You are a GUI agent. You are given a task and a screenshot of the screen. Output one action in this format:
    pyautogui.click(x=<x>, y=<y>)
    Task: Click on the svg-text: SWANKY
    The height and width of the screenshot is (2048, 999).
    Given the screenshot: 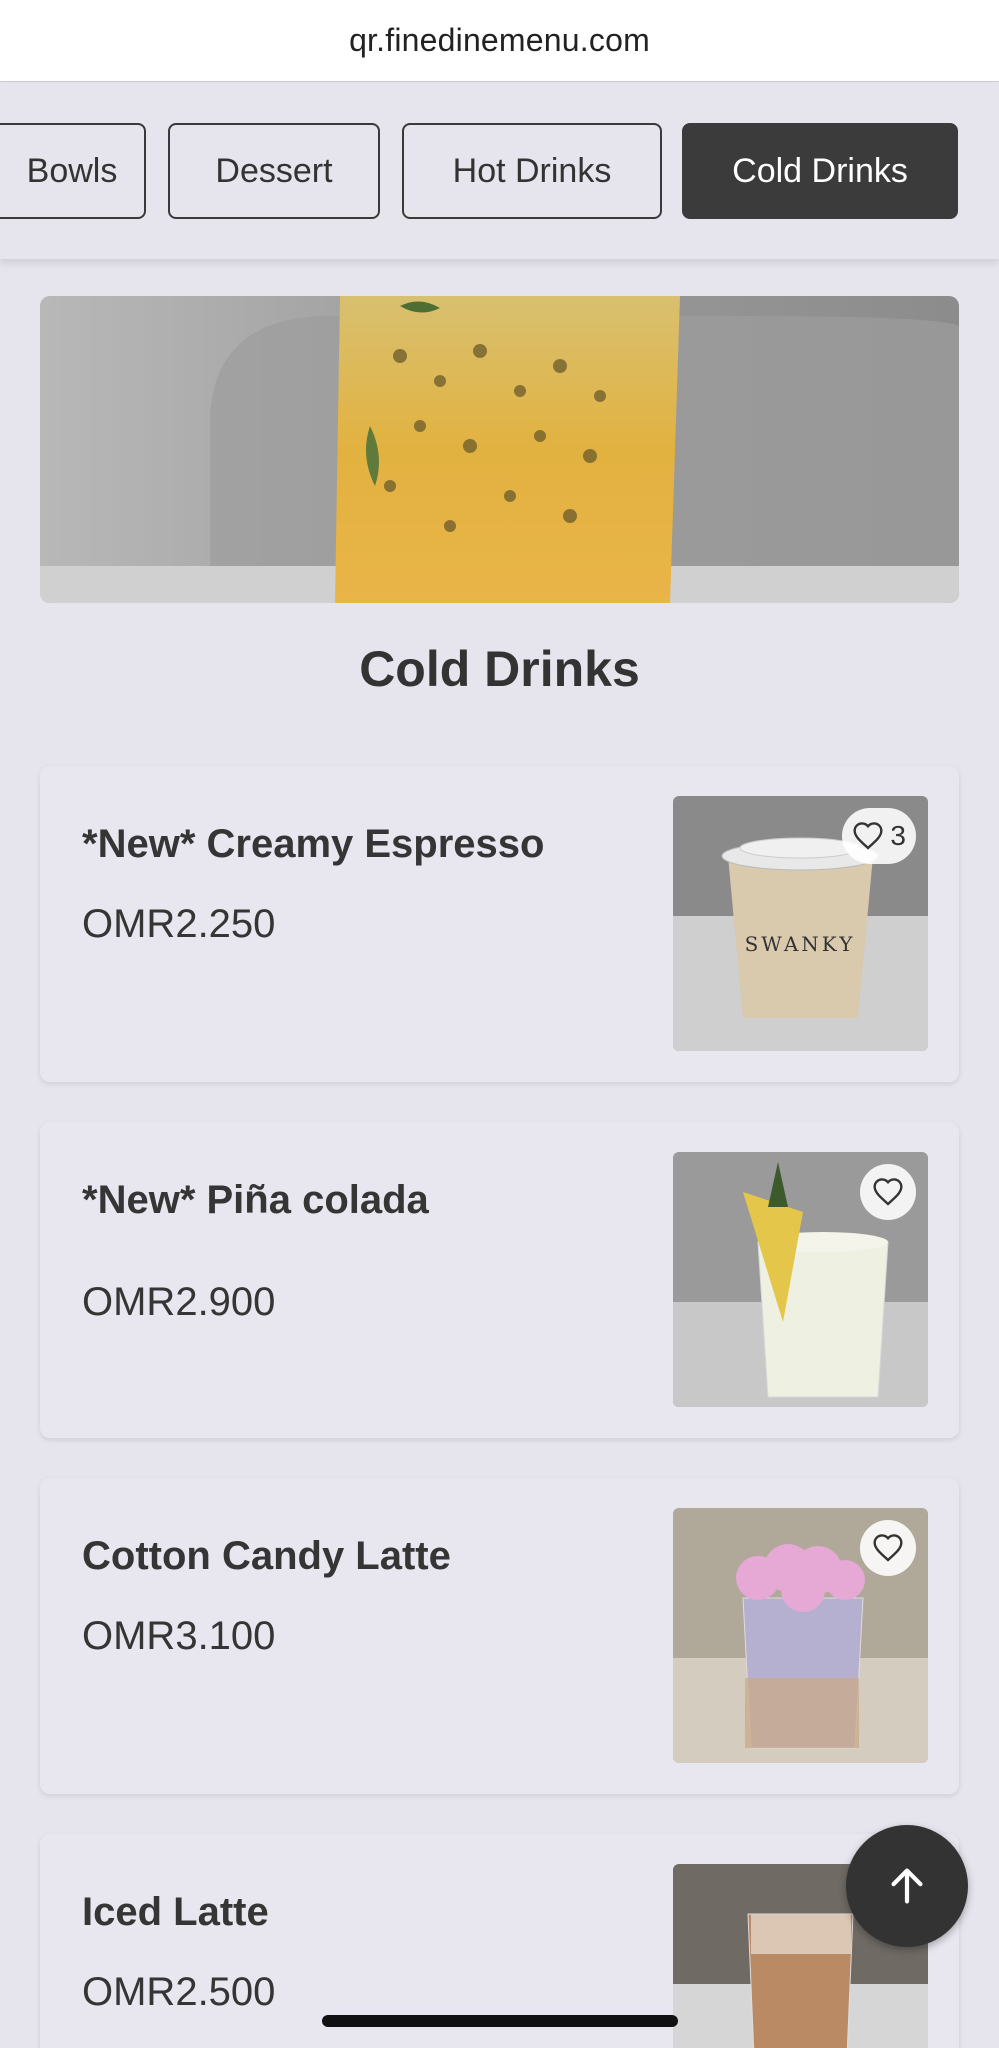 What is the action you would take?
    pyautogui.click(x=800, y=944)
    